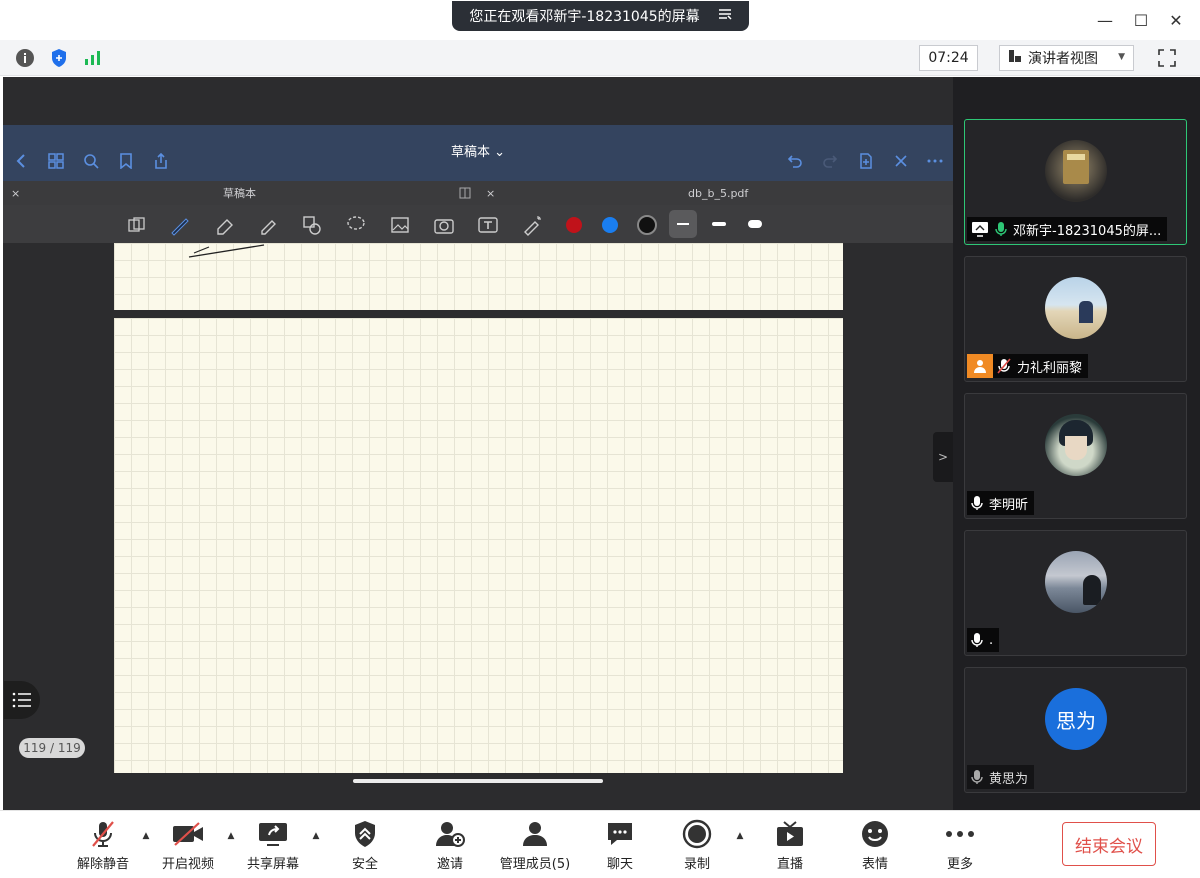 The image size is (1200, 878). I want to click on end-meeting-button: 结束会议, so click(1109, 844).